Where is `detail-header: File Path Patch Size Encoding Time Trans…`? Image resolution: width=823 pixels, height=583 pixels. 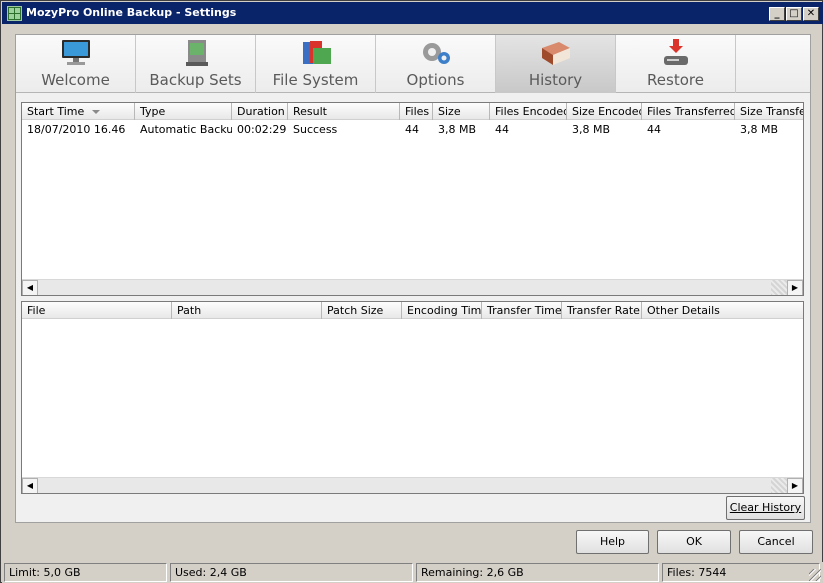
detail-header: File Path Patch Size Encoding Time Trans… is located at coordinates (412, 310).